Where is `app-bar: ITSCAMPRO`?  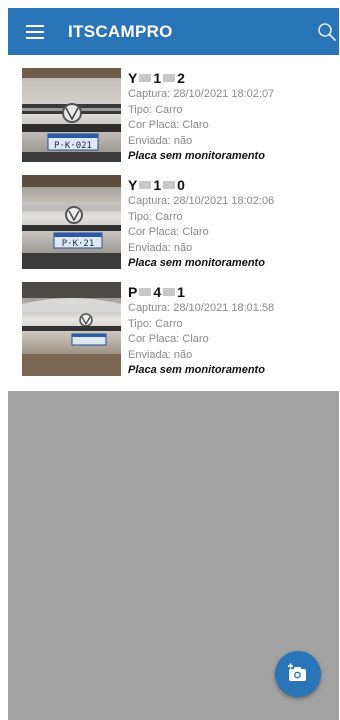
app-bar: ITSCAMPRO is located at coordinates (173, 31).